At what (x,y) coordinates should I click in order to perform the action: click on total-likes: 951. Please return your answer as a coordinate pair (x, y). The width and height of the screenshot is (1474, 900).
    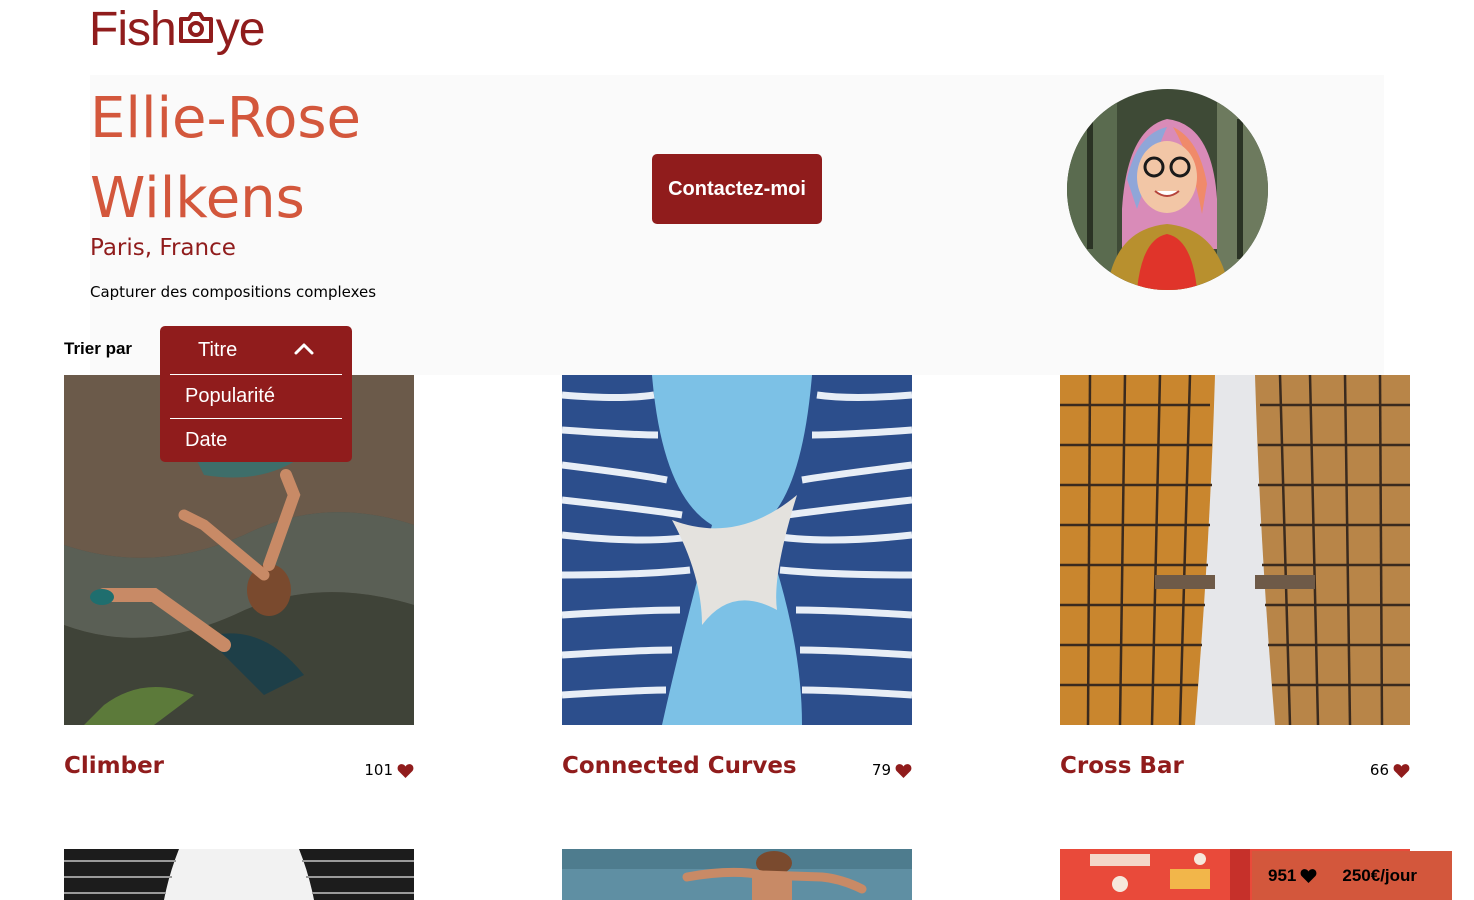
    Looking at the image, I should click on (1292, 876).